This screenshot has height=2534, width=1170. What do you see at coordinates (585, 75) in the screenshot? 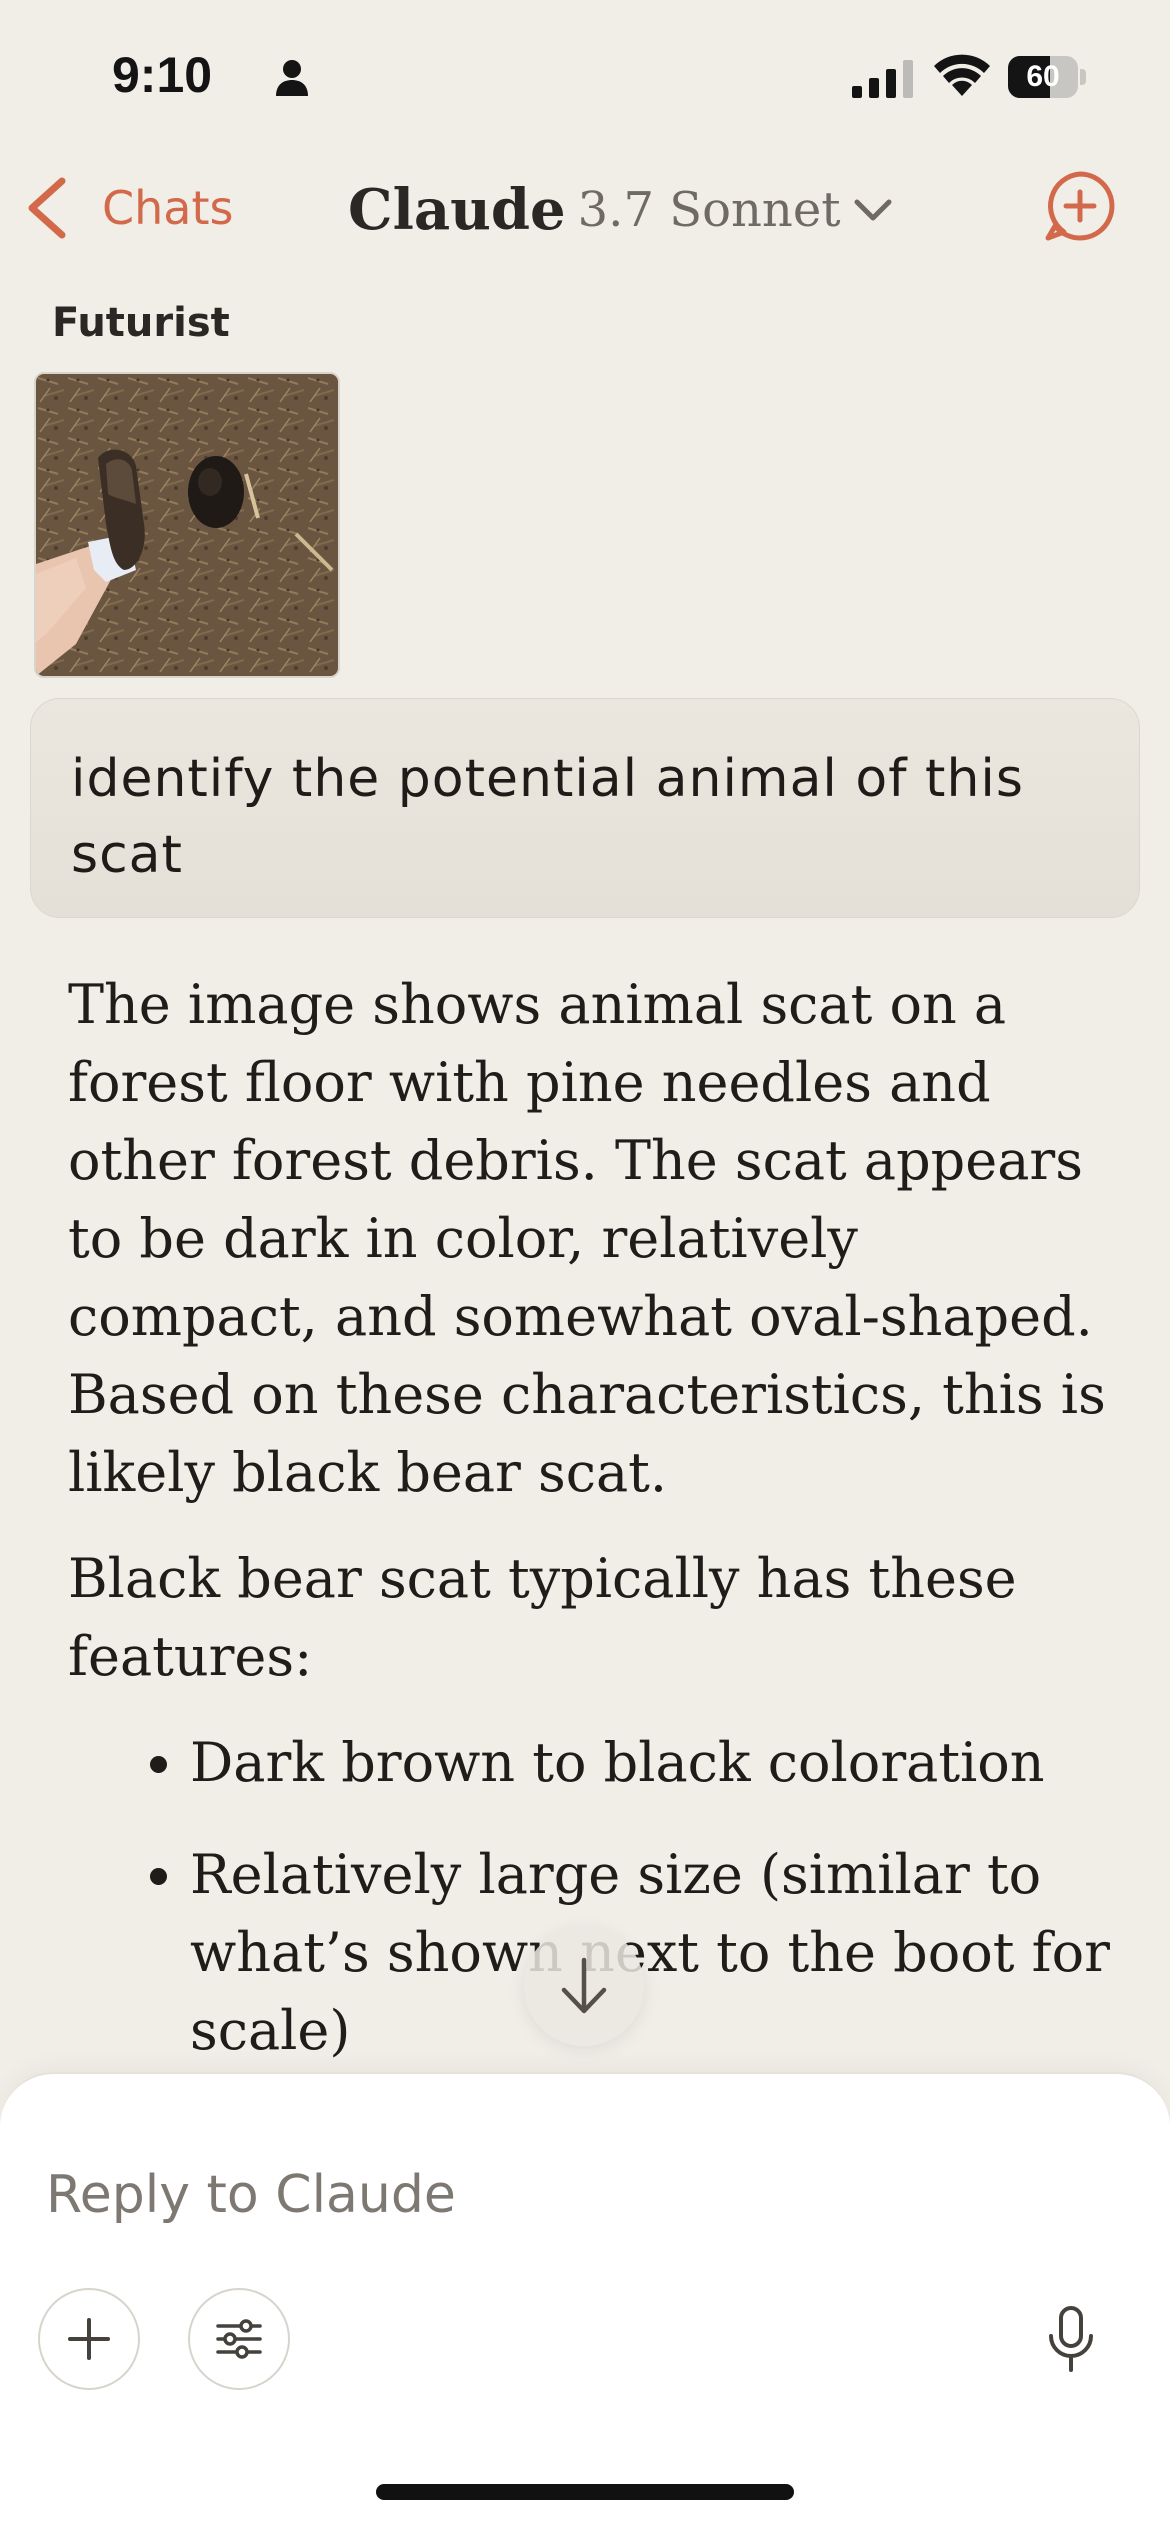
I see `status-bar: 9:10 60` at bounding box center [585, 75].